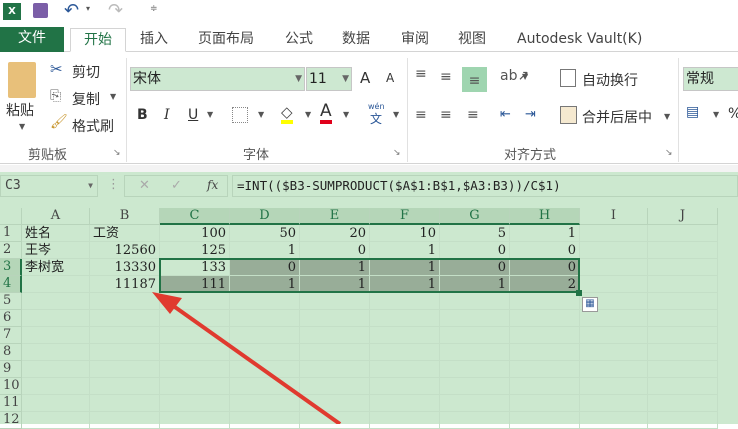  I want to click on name-box: C3 ▼, so click(49, 186).